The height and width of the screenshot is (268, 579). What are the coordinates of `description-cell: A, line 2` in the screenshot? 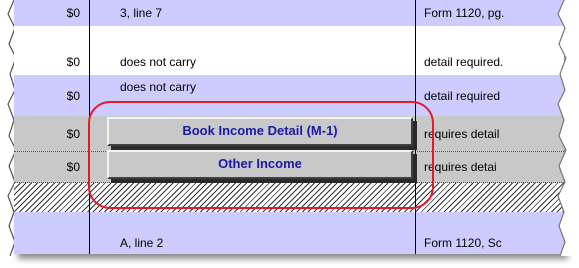 It's located at (142, 243).